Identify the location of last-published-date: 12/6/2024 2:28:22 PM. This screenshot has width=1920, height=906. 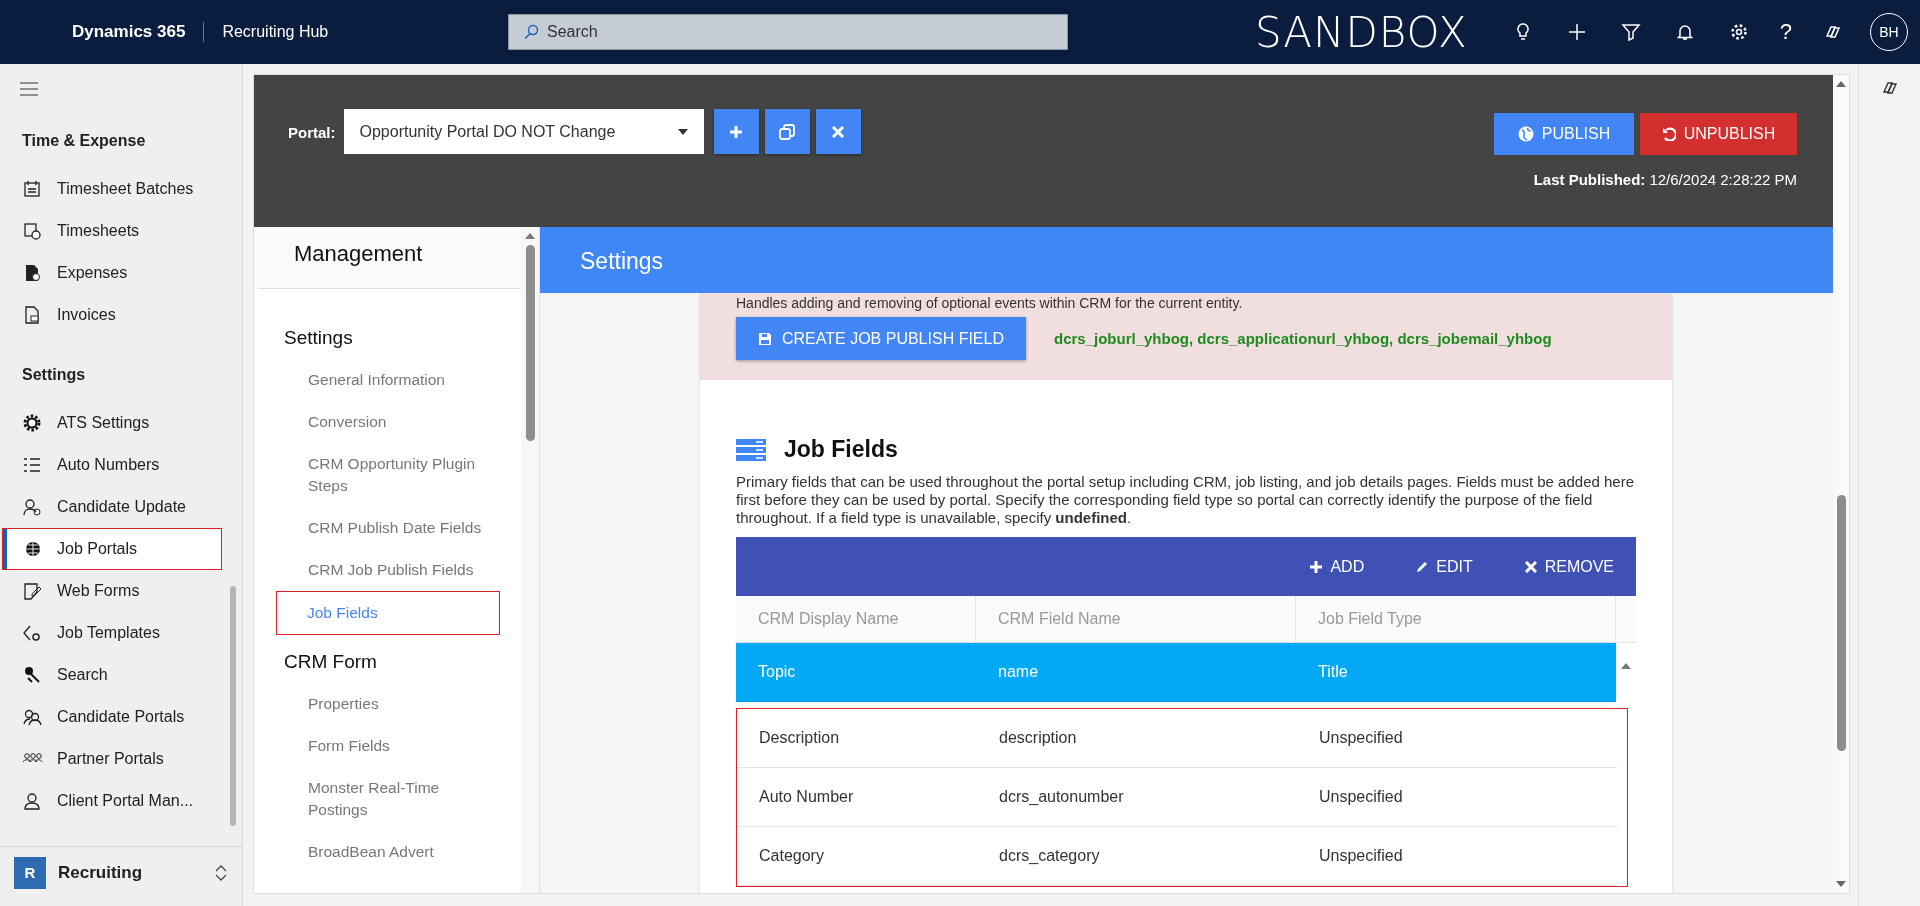
(1723, 179).